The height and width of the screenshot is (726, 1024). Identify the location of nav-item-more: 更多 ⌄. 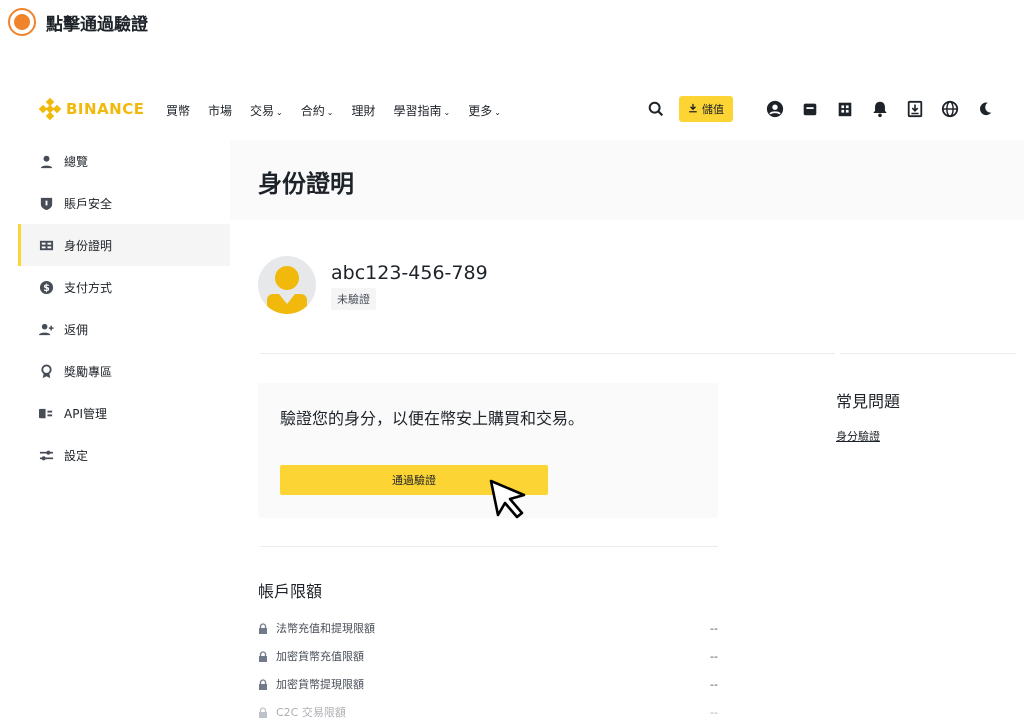
(484, 110).